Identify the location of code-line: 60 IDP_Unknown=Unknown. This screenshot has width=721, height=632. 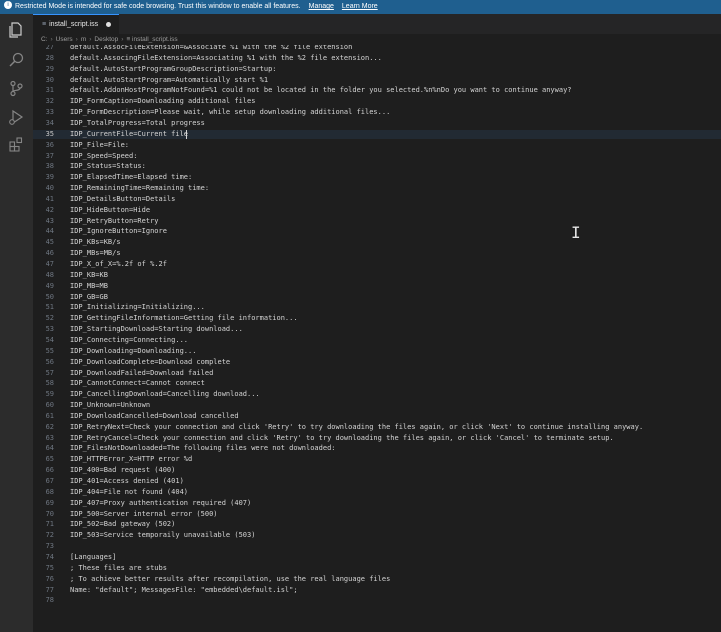
(377, 405).